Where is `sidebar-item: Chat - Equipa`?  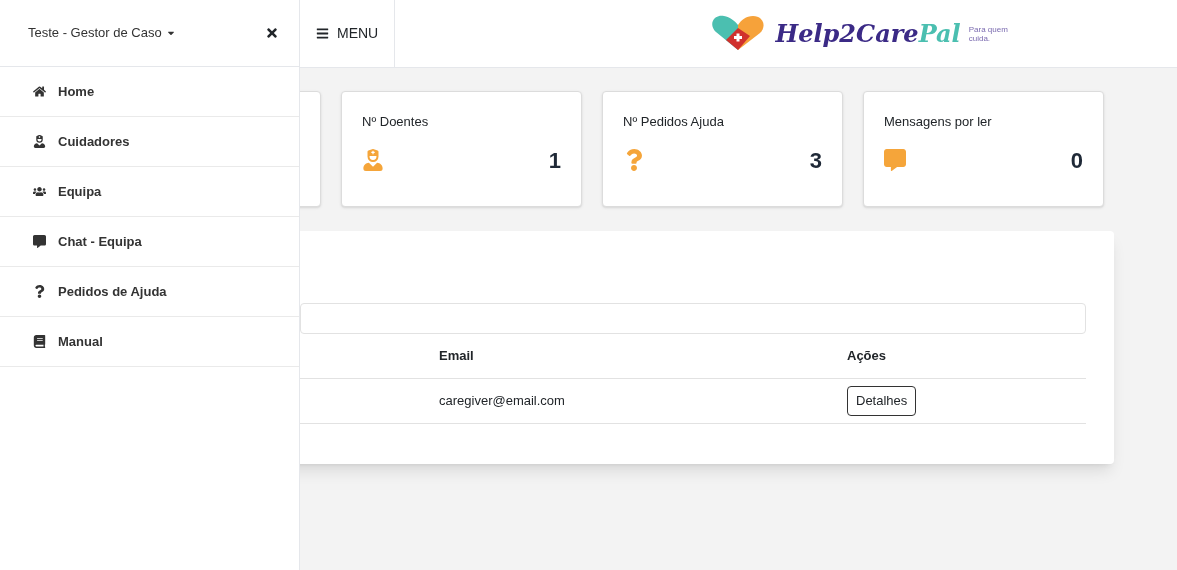
sidebar-item: Chat - Equipa is located at coordinates (149, 242).